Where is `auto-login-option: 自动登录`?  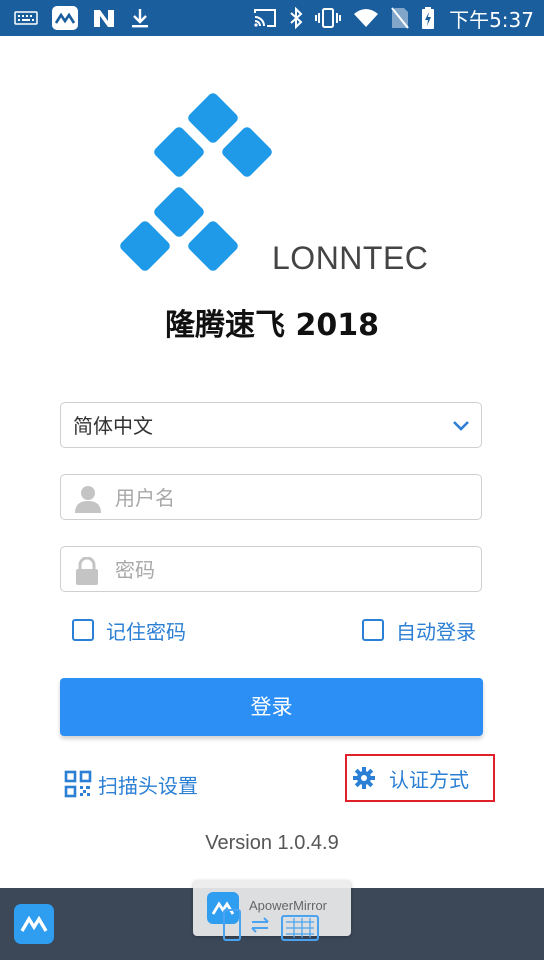
auto-login-option: 自动登录 is located at coordinates (419, 630).